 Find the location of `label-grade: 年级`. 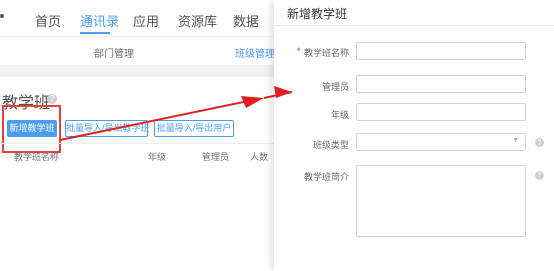

label-grade: 年级 is located at coordinates (339, 115).